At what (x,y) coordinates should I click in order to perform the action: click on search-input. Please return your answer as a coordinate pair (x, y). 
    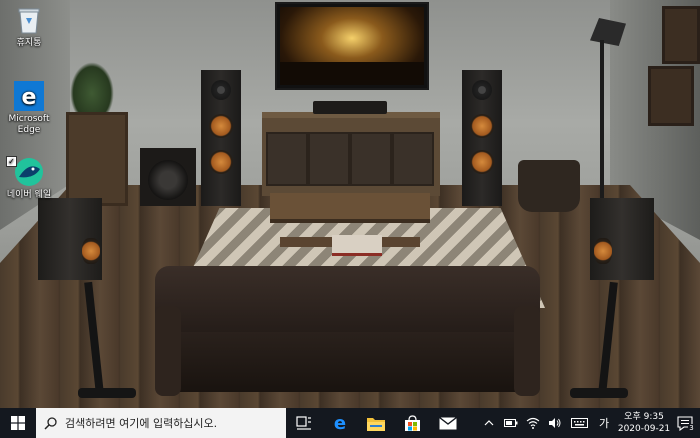
    Looking at the image, I should click on (172, 423).